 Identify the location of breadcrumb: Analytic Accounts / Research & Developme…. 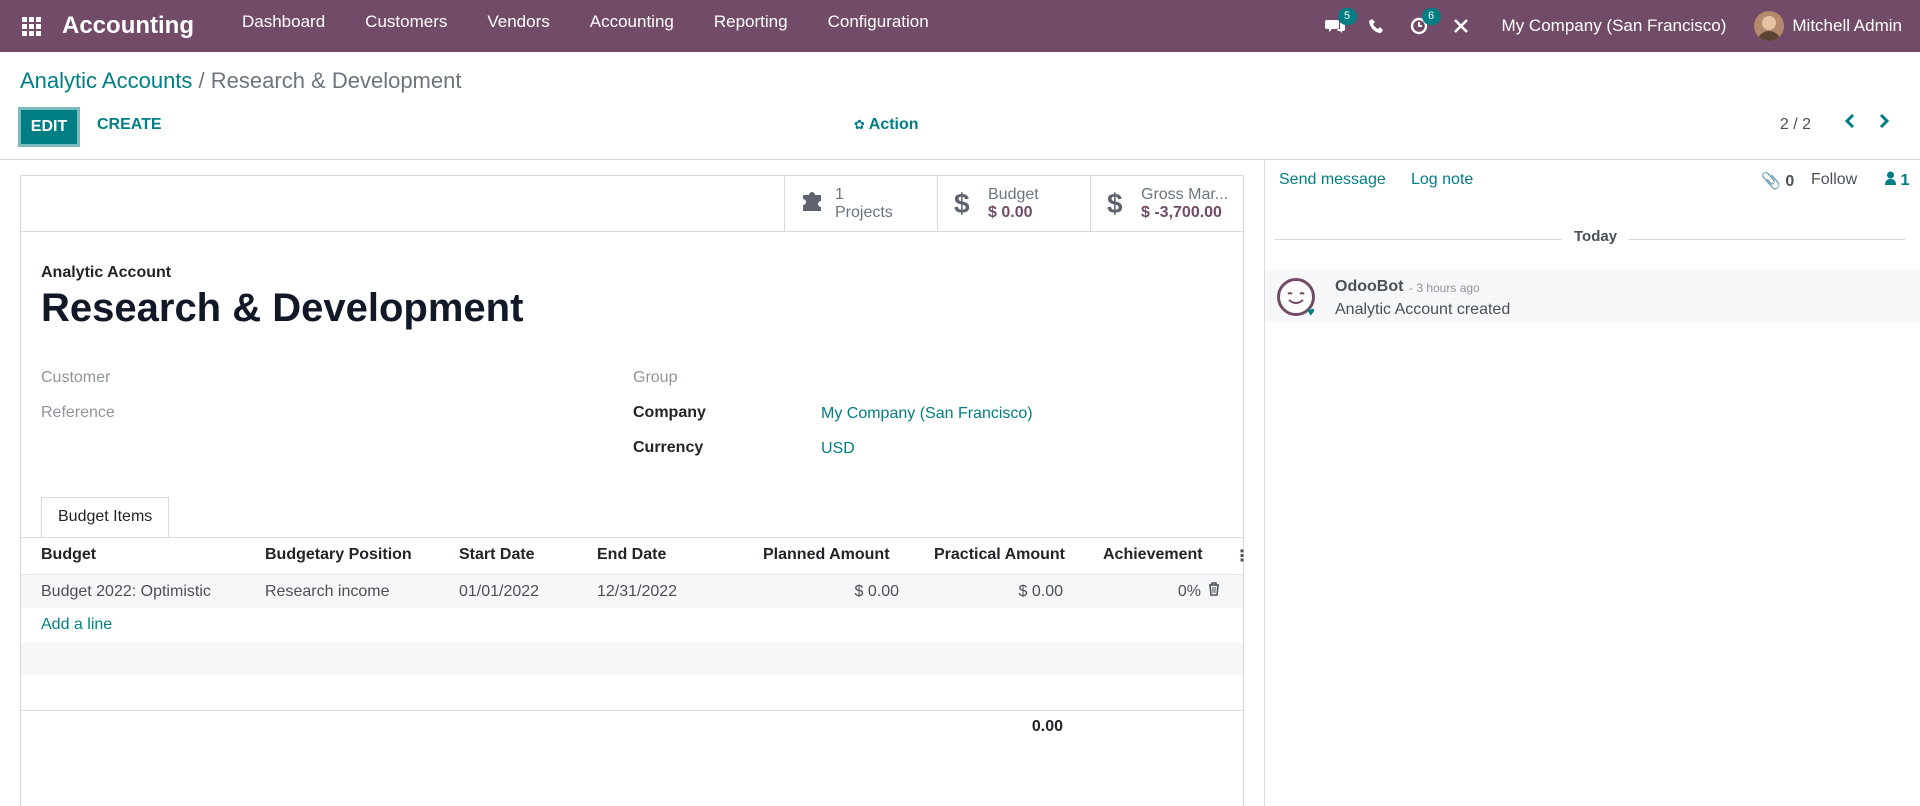
(240, 81).